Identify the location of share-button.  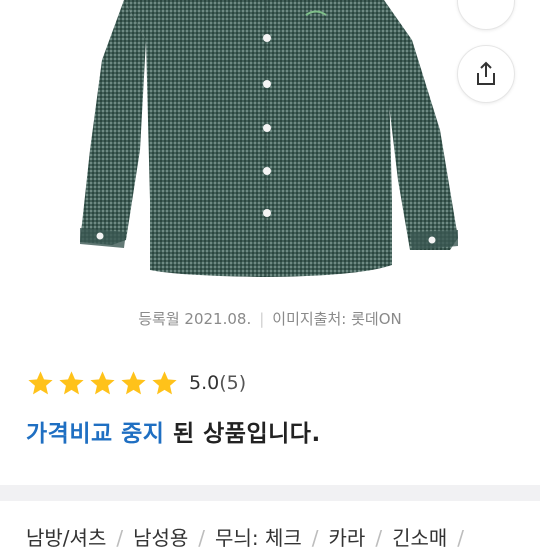
(486, 74).